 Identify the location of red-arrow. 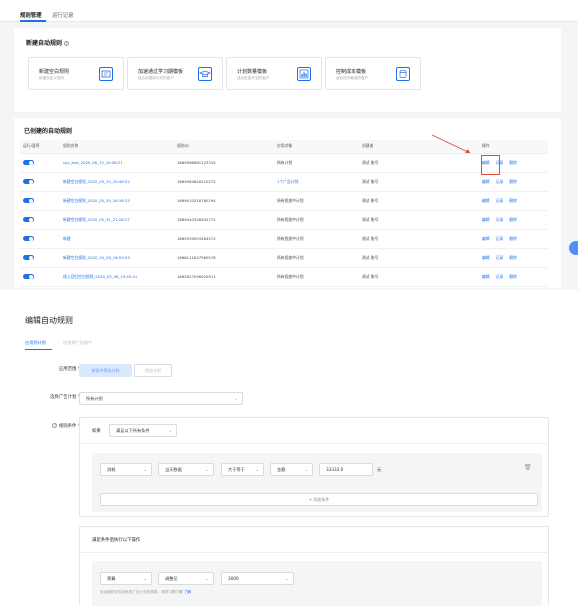
(451, 144).